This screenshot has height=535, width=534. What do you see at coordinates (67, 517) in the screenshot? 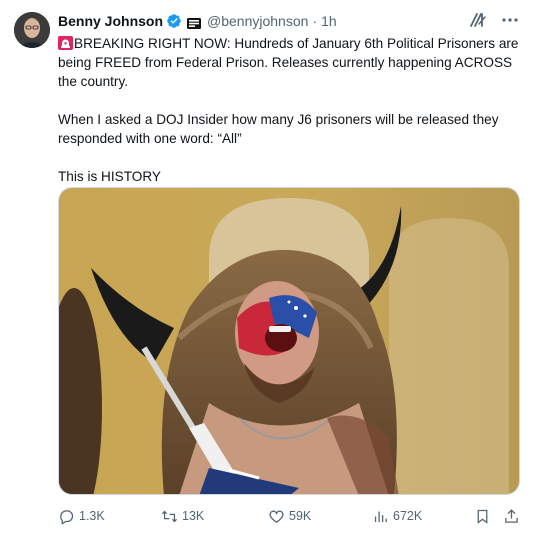
I see `reply-icon` at bounding box center [67, 517].